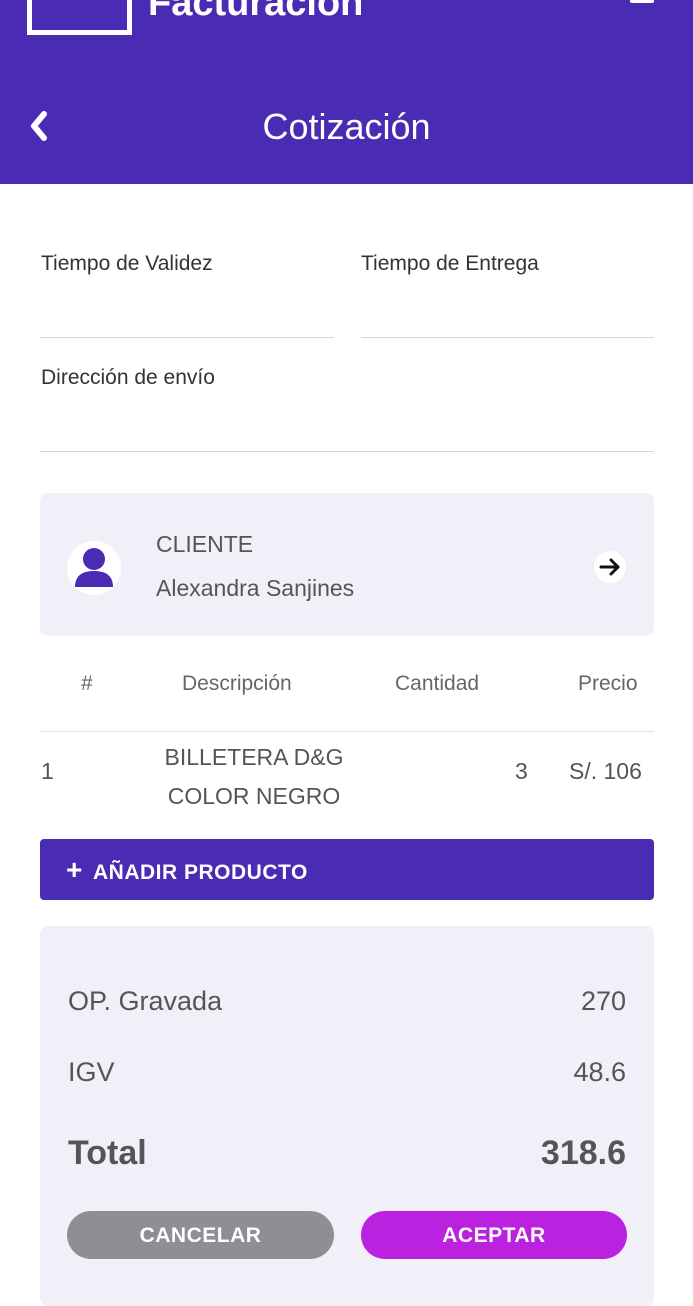  What do you see at coordinates (255, 588) in the screenshot?
I see `client-name: Alexandra Sanjines` at bounding box center [255, 588].